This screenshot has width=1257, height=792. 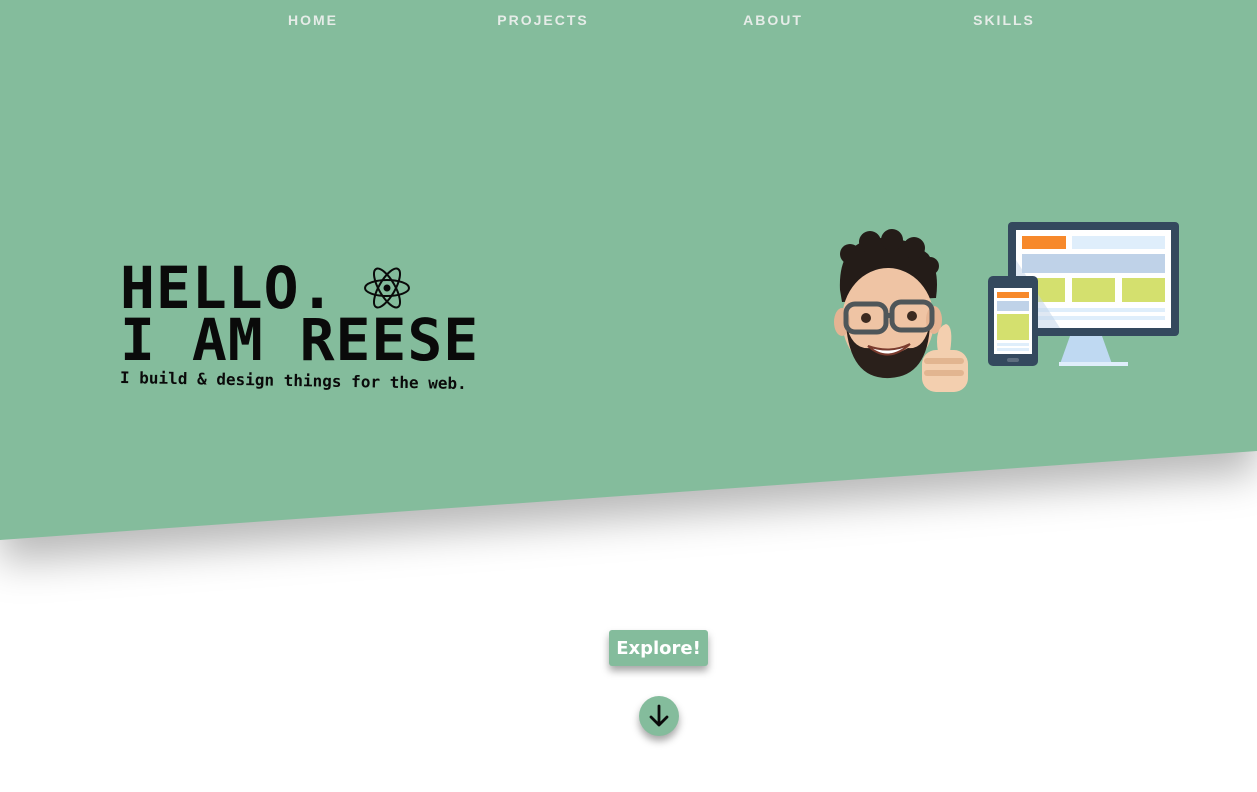 I want to click on explore-button: Explore!, so click(x=658, y=648).